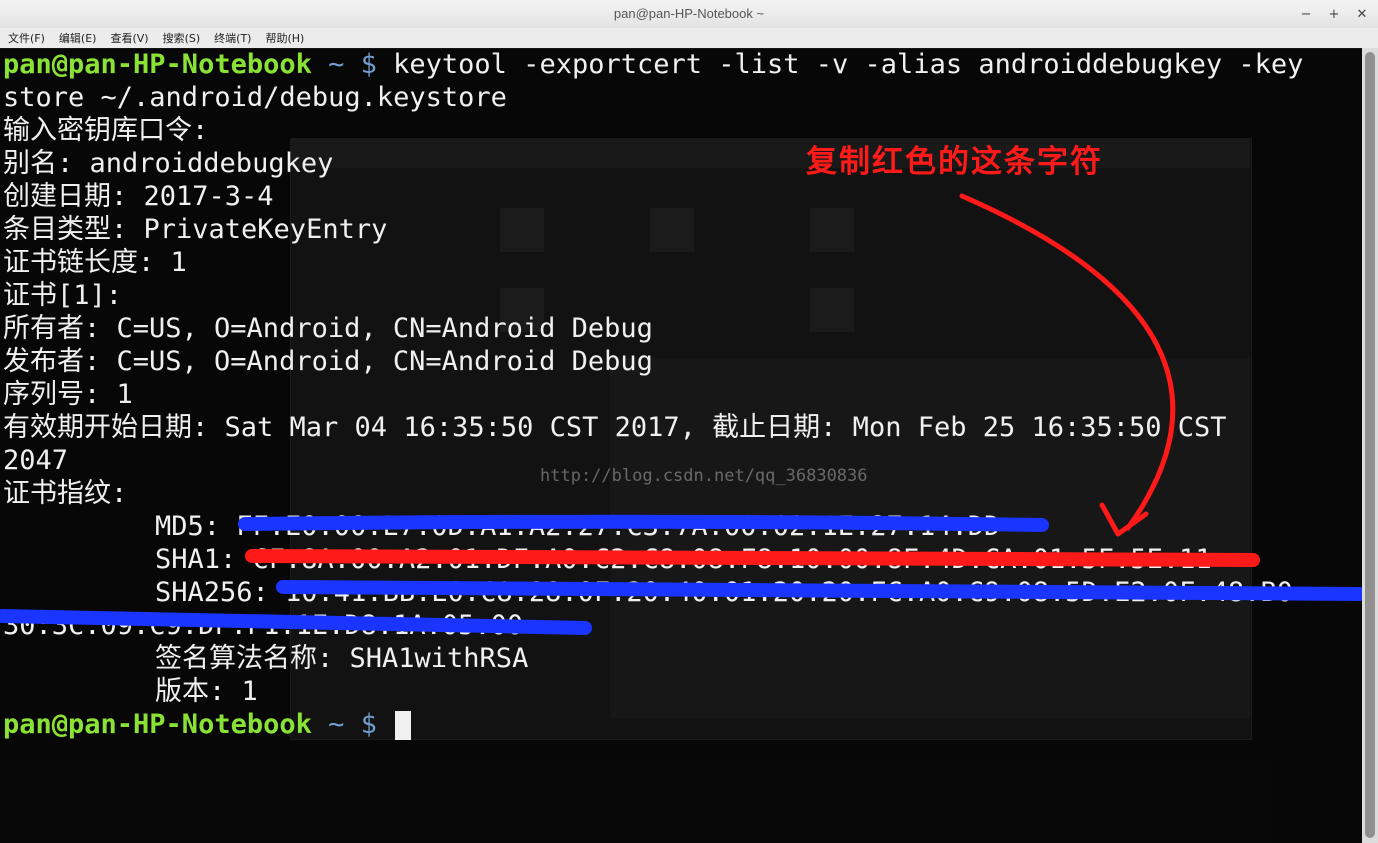 This screenshot has height=843, width=1378. Describe the element at coordinates (206, 691) in the screenshot. I see `version-line: 版本: 1` at that location.